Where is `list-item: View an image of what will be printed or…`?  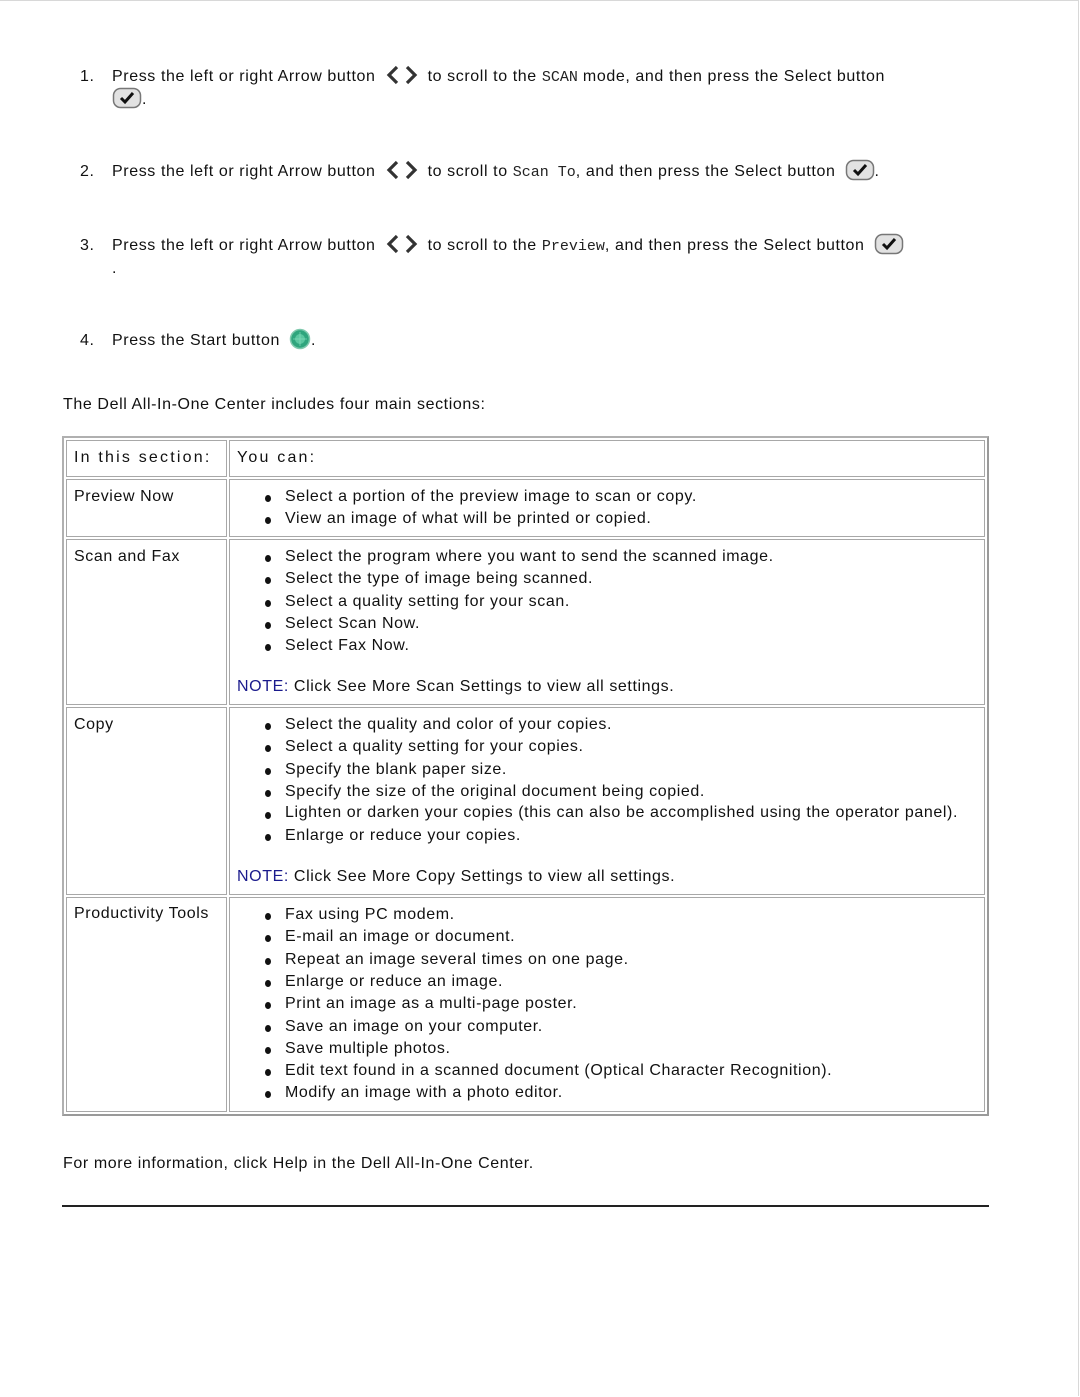 list-item: View an image of what will be printed or… is located at coordinates (621, 519).